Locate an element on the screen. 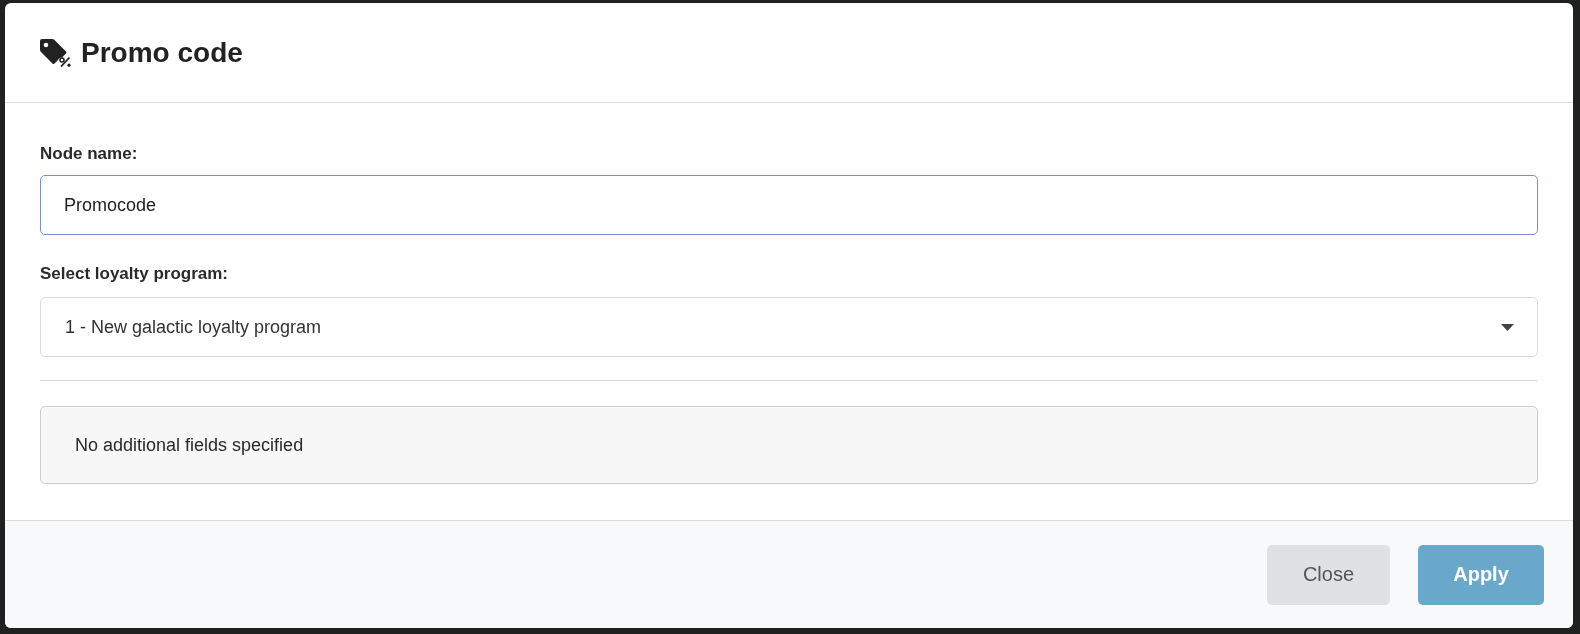 This screenshot has height=634, width=1580. caret-down-icon is located at coordinates (1507, 327).